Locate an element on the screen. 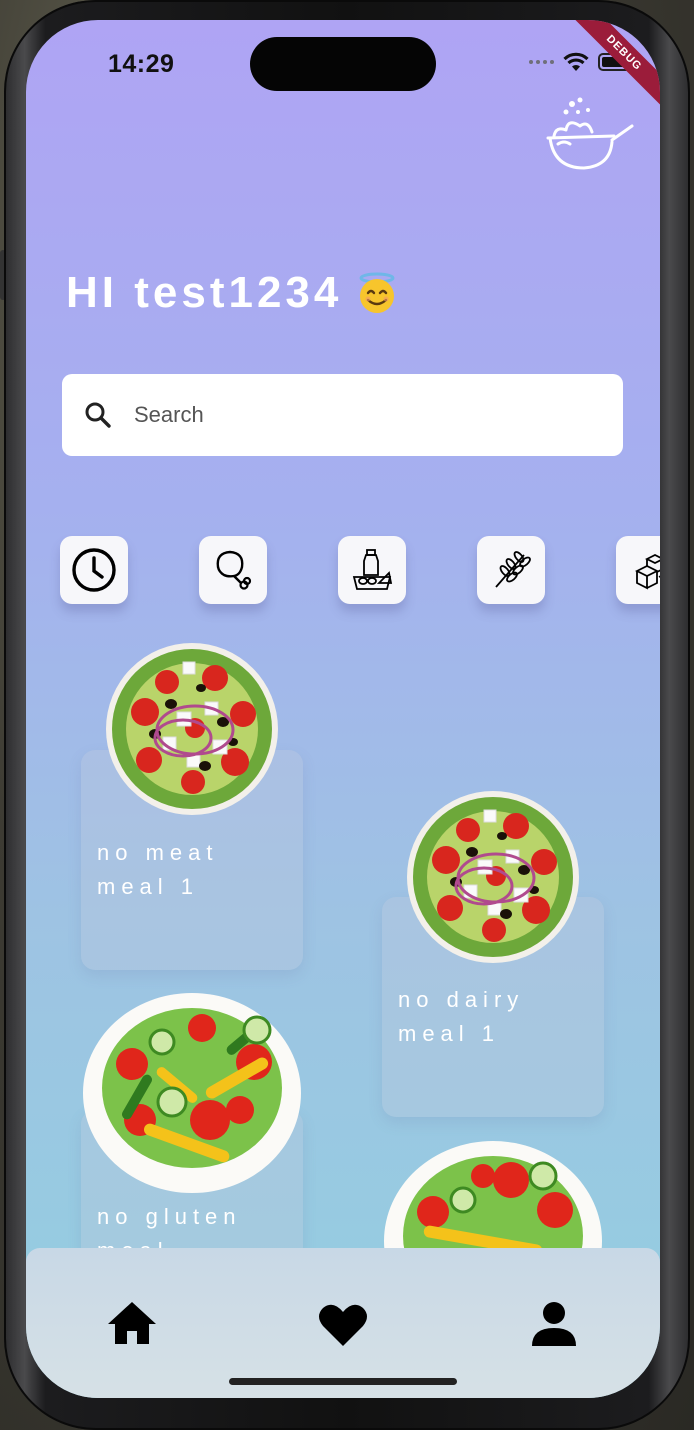 The image size is (694, 1430). bottom-navigation-bar is located at coordinates (343, 1323).